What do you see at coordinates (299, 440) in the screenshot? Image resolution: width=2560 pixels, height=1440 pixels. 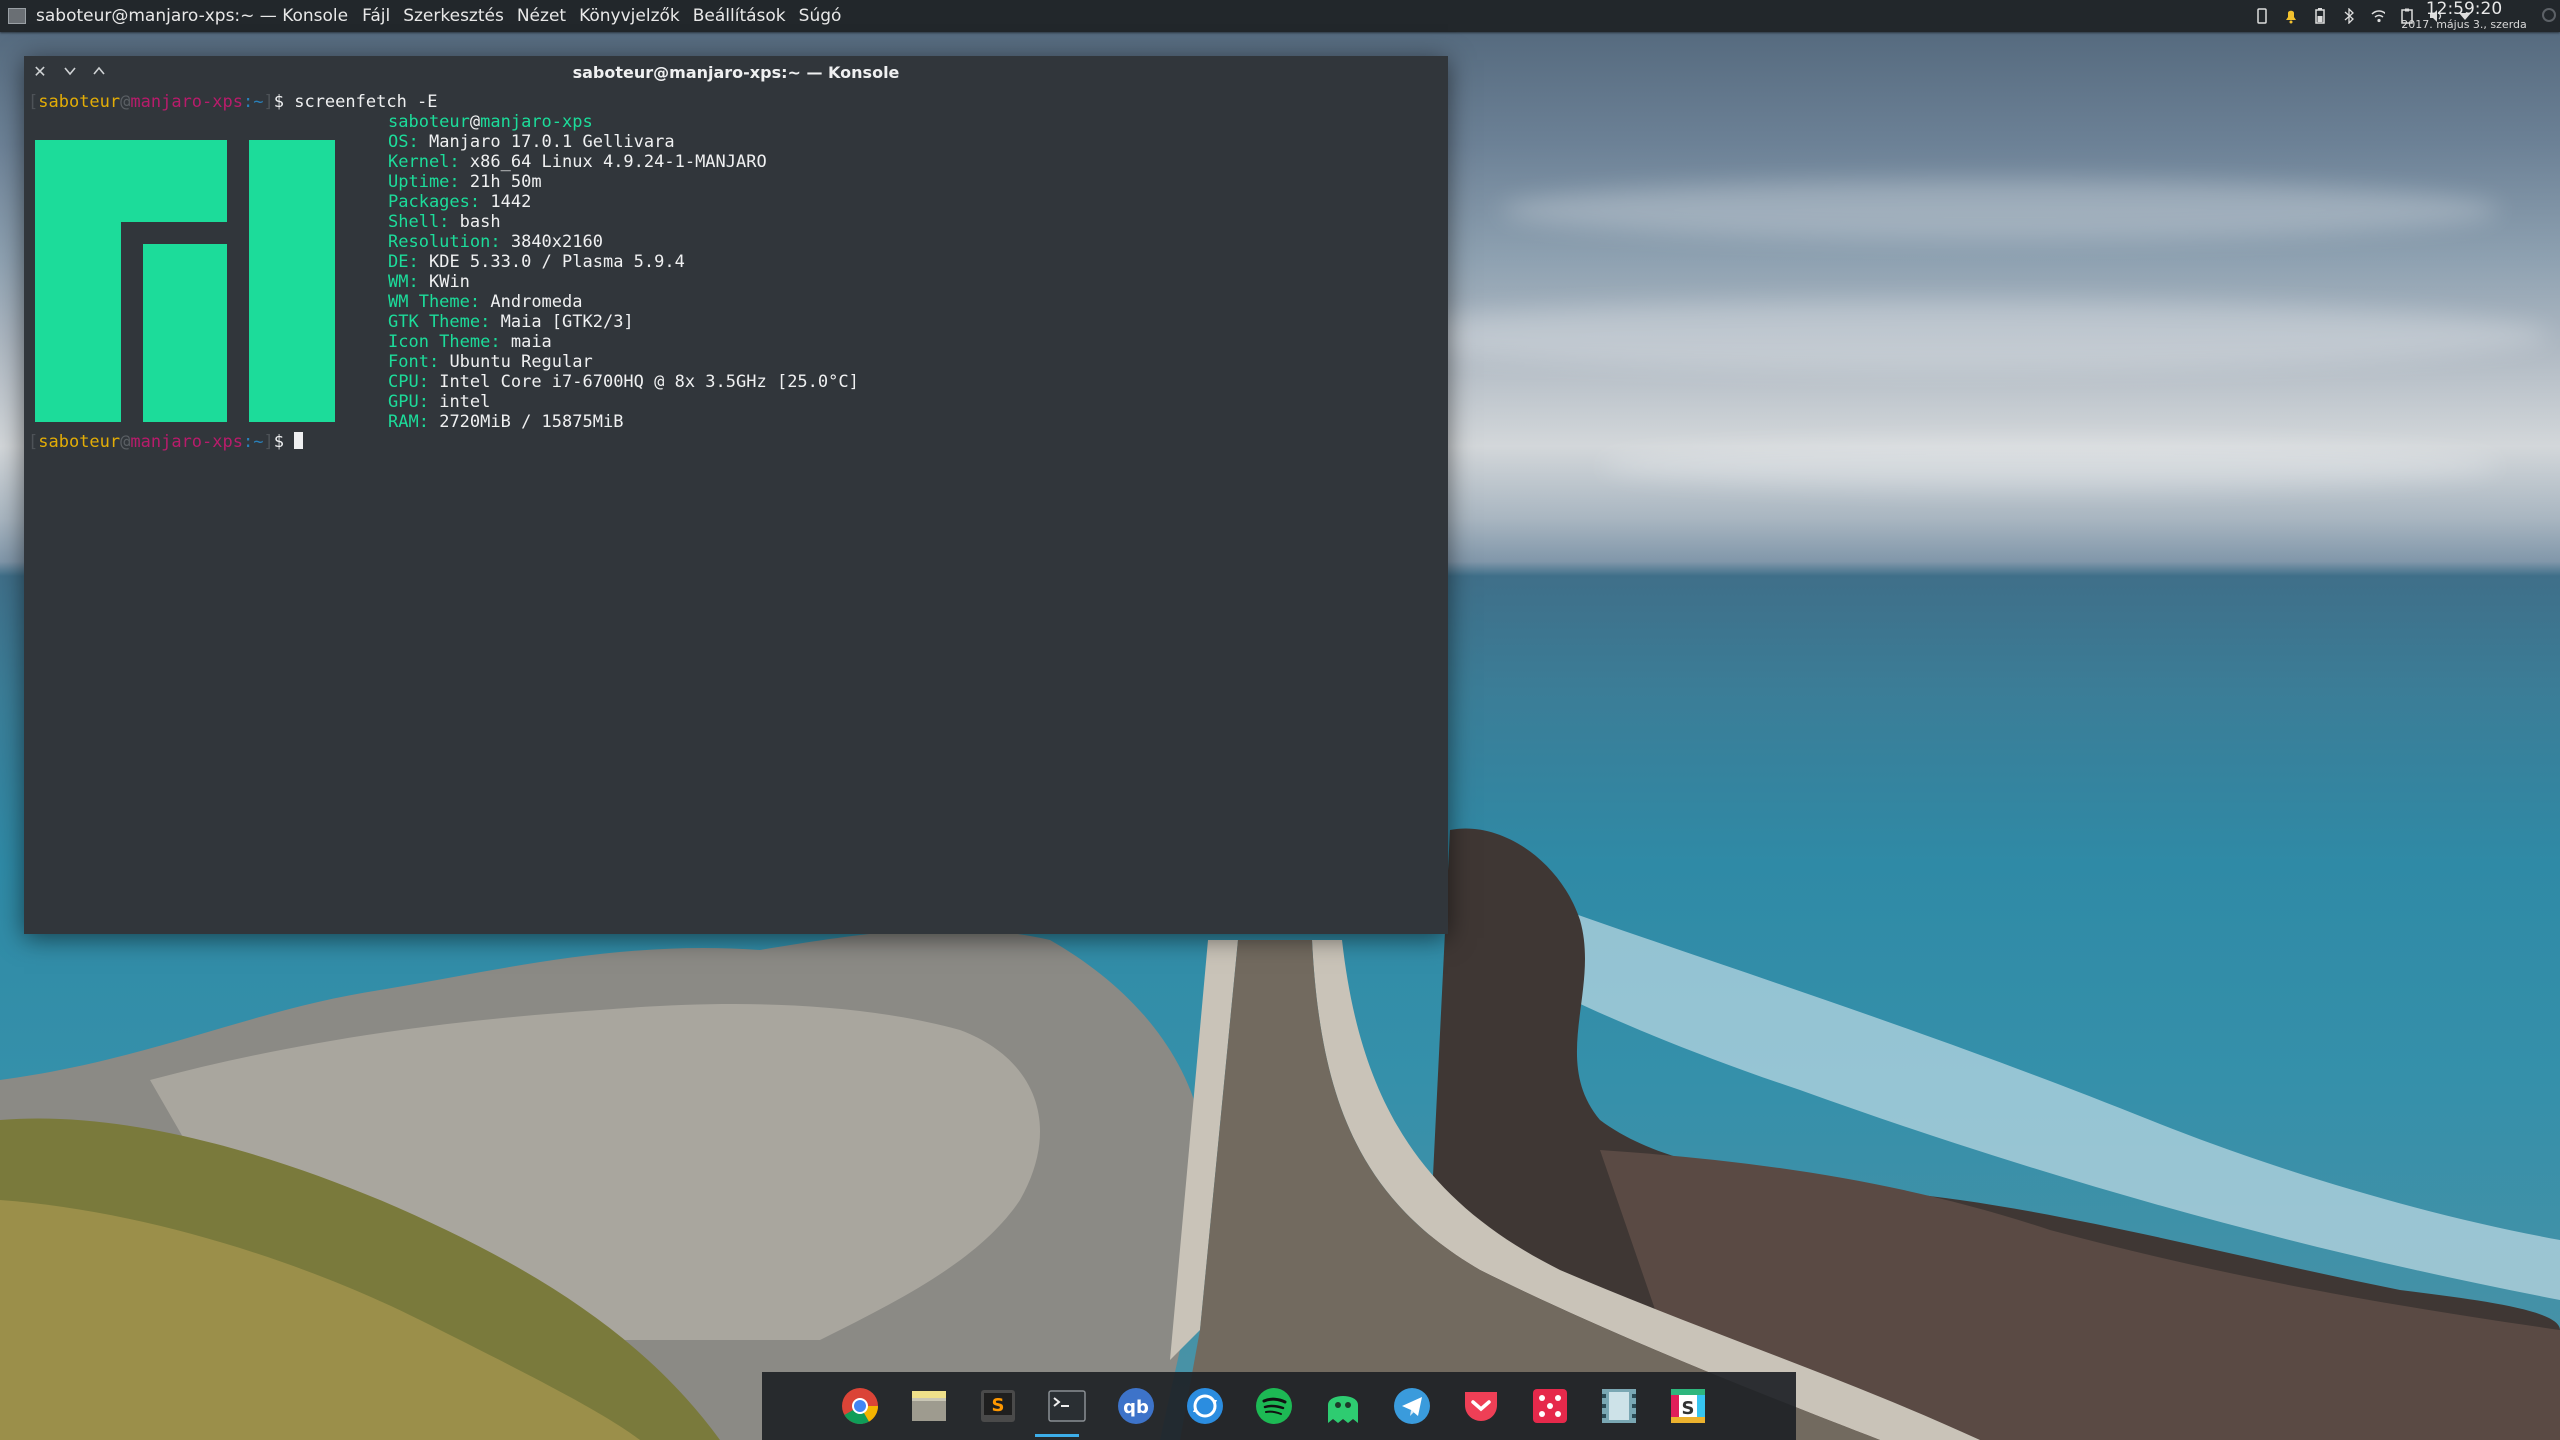 I see `text-cursor` at bounding box center [299, 440].